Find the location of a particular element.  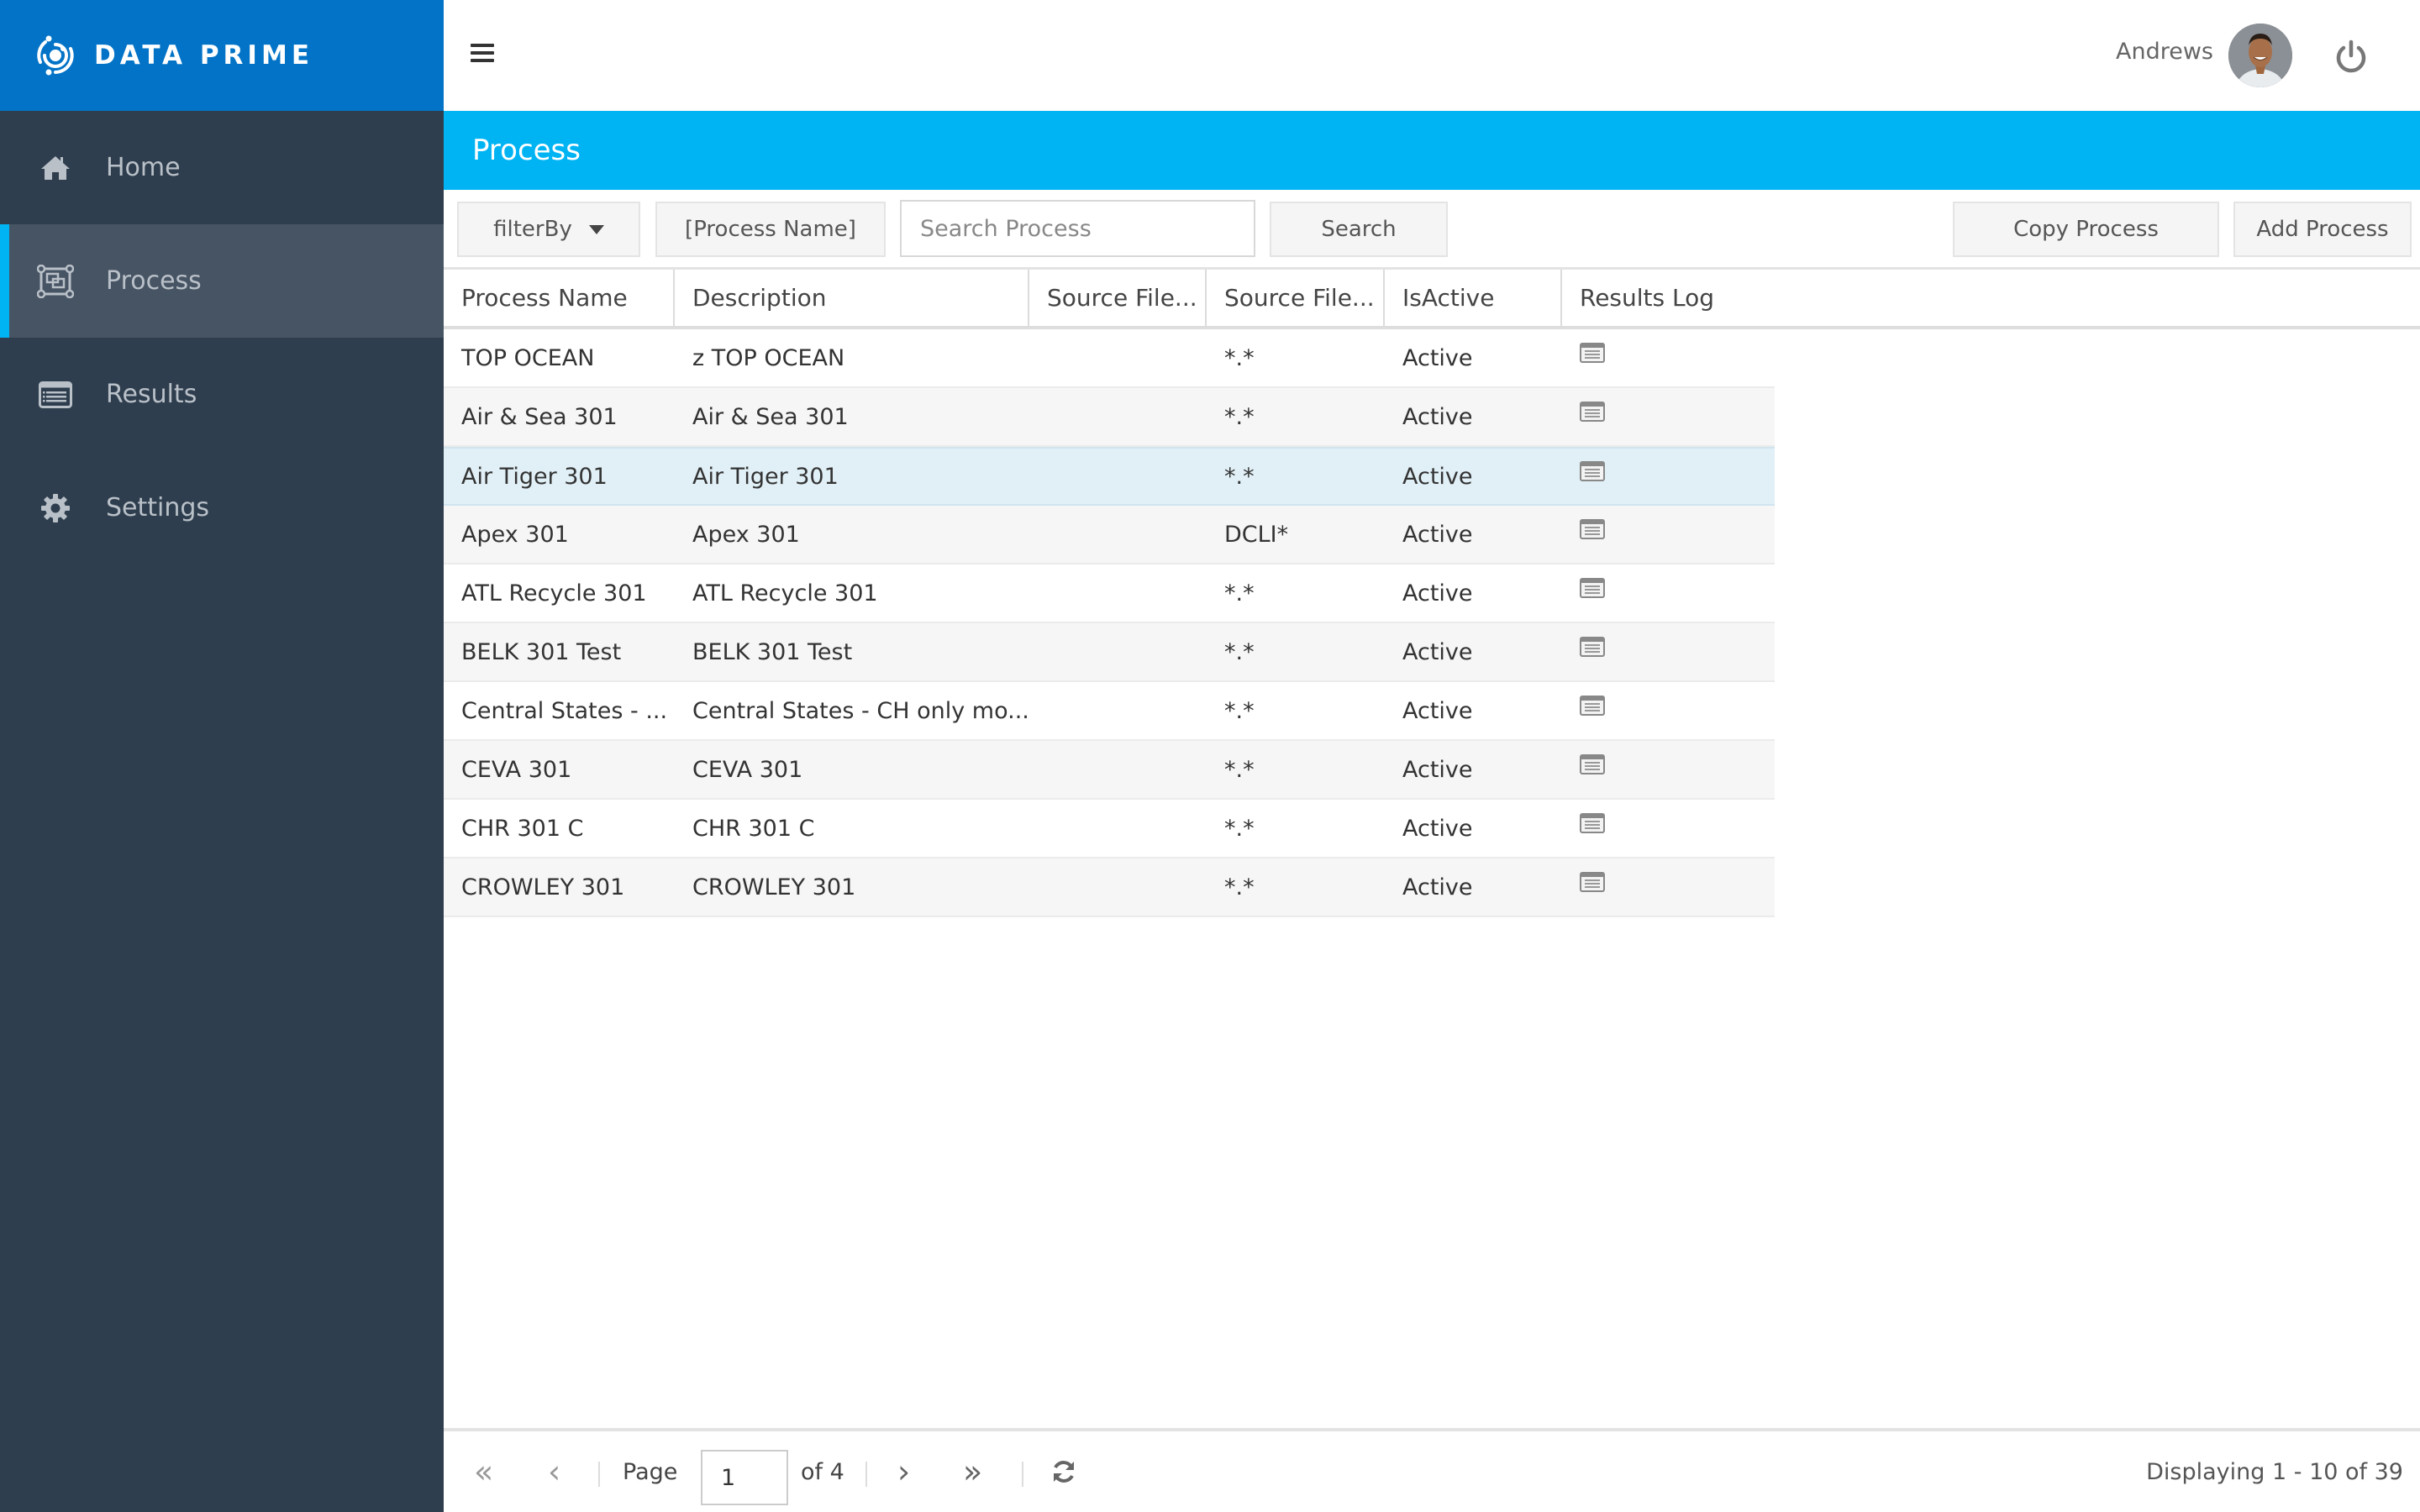

column-header-process-name: Process Name is located at coordinates (559, 298).